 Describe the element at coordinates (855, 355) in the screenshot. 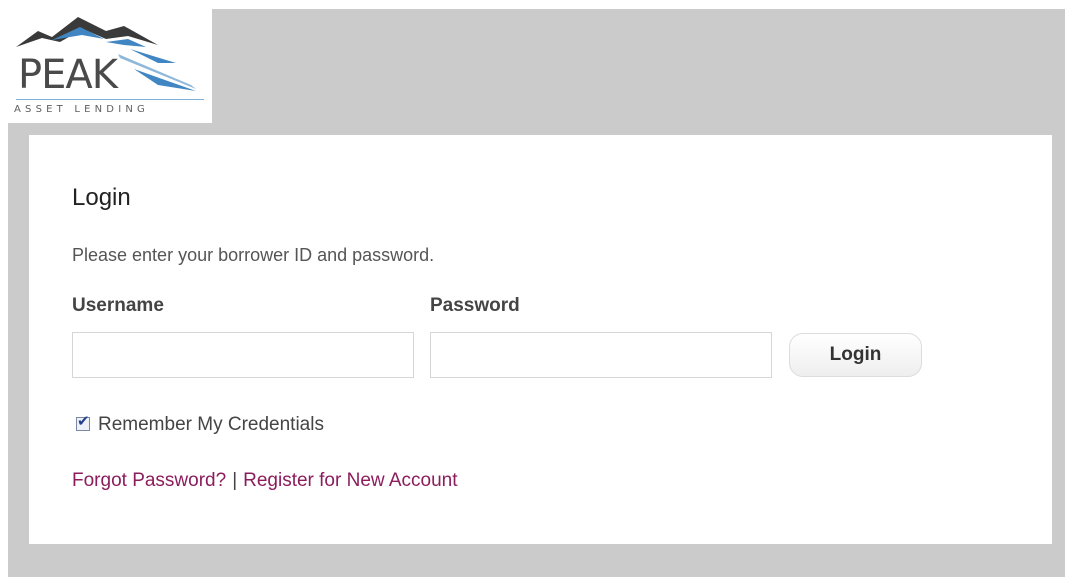

I see `login-button: Login` at that location.